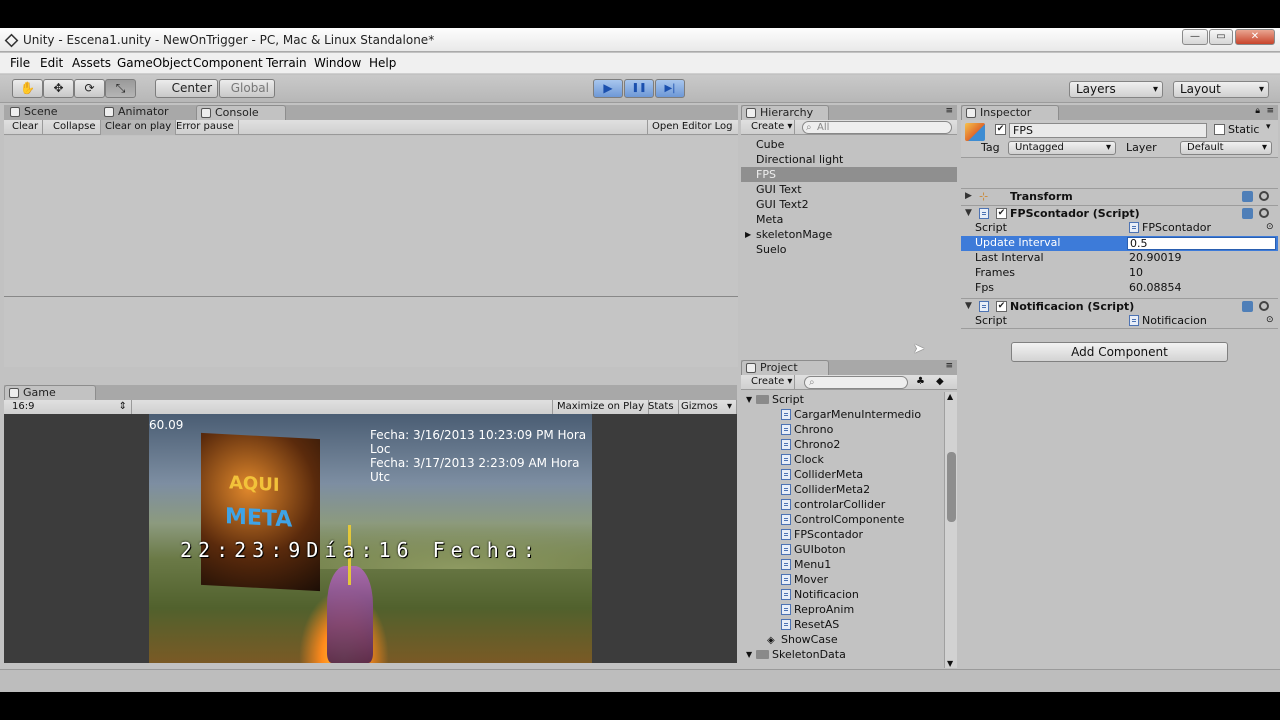 The width and height of the screenshot is (1280, 720). I want to click on console-clear-button: Clear, so click(26, 127).